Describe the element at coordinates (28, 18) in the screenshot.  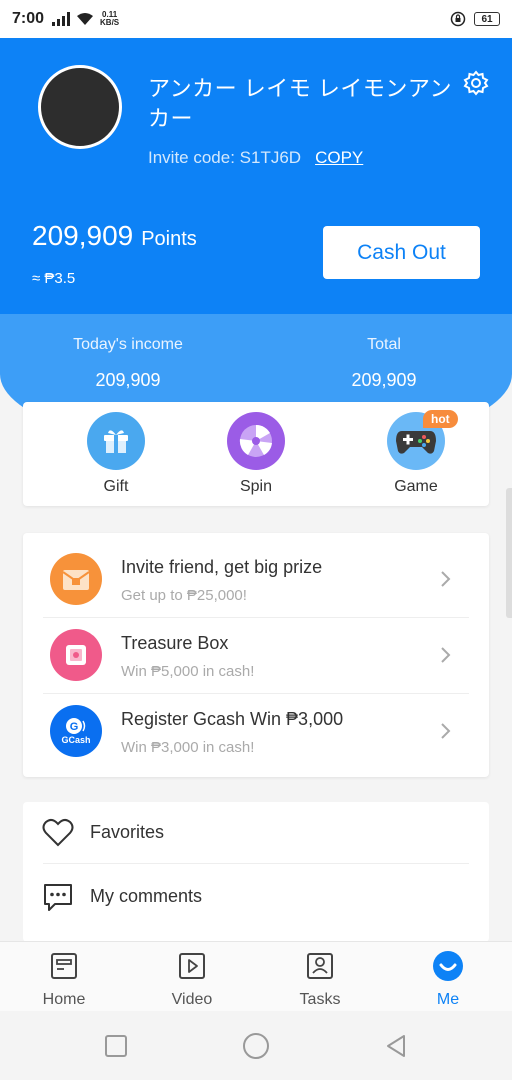
I see `status-time: 7:00` at that location.